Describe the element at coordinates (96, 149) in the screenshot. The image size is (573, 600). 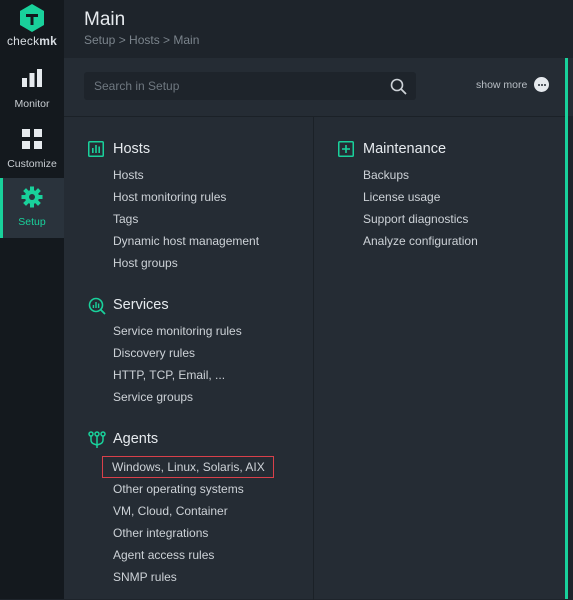
I see `hosts-icon` at that location.